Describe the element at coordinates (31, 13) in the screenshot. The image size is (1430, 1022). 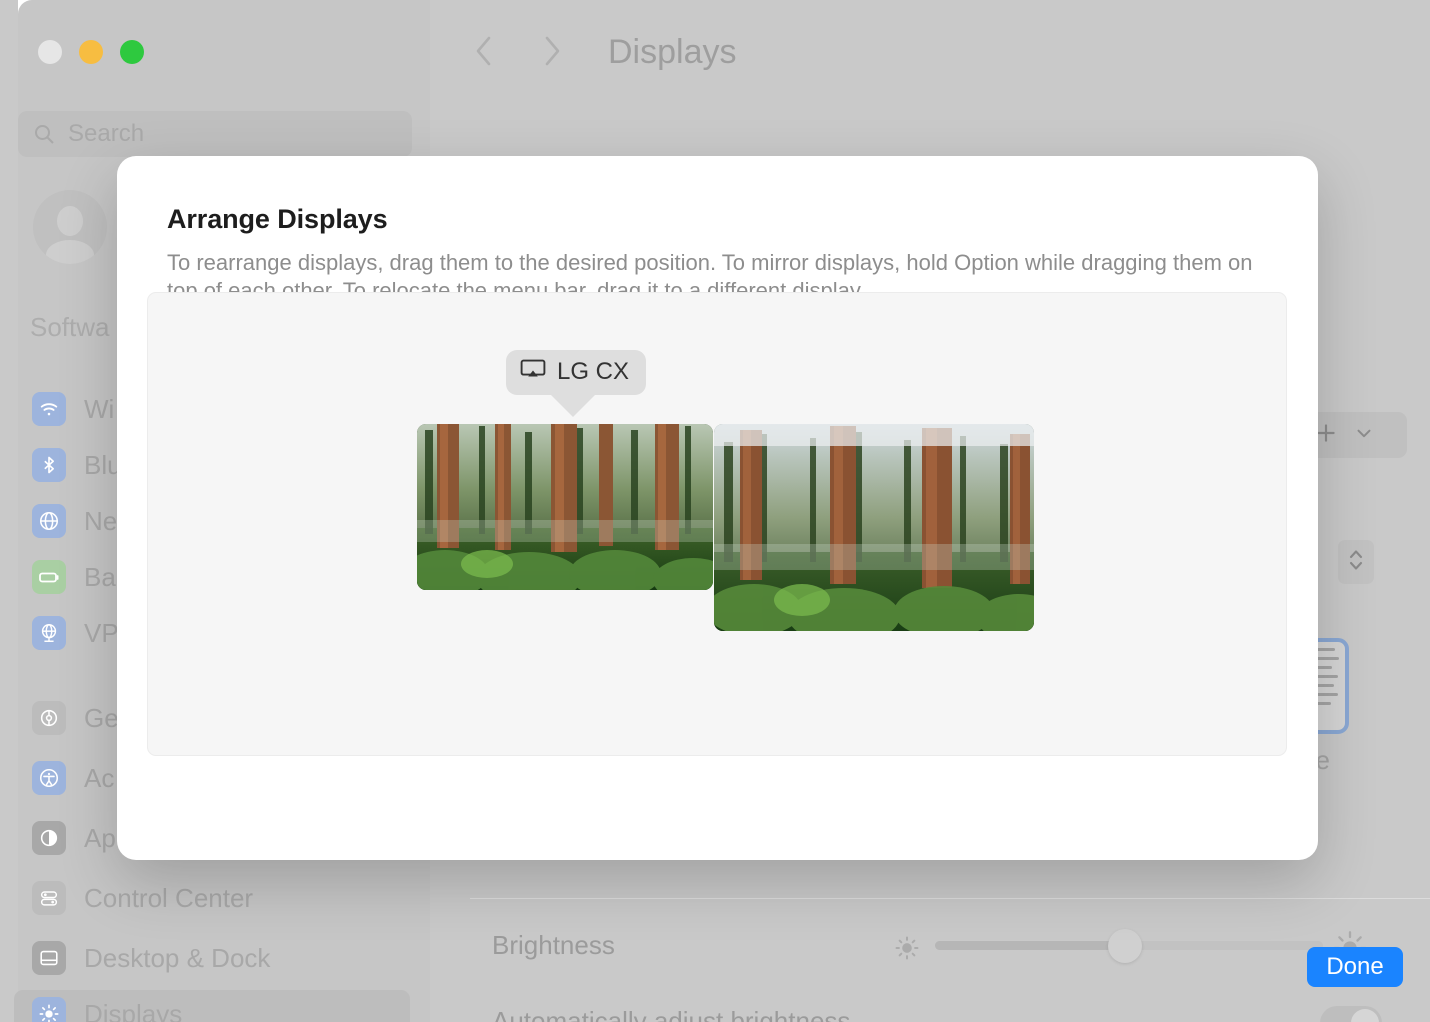
I see `window-corner` at that location.